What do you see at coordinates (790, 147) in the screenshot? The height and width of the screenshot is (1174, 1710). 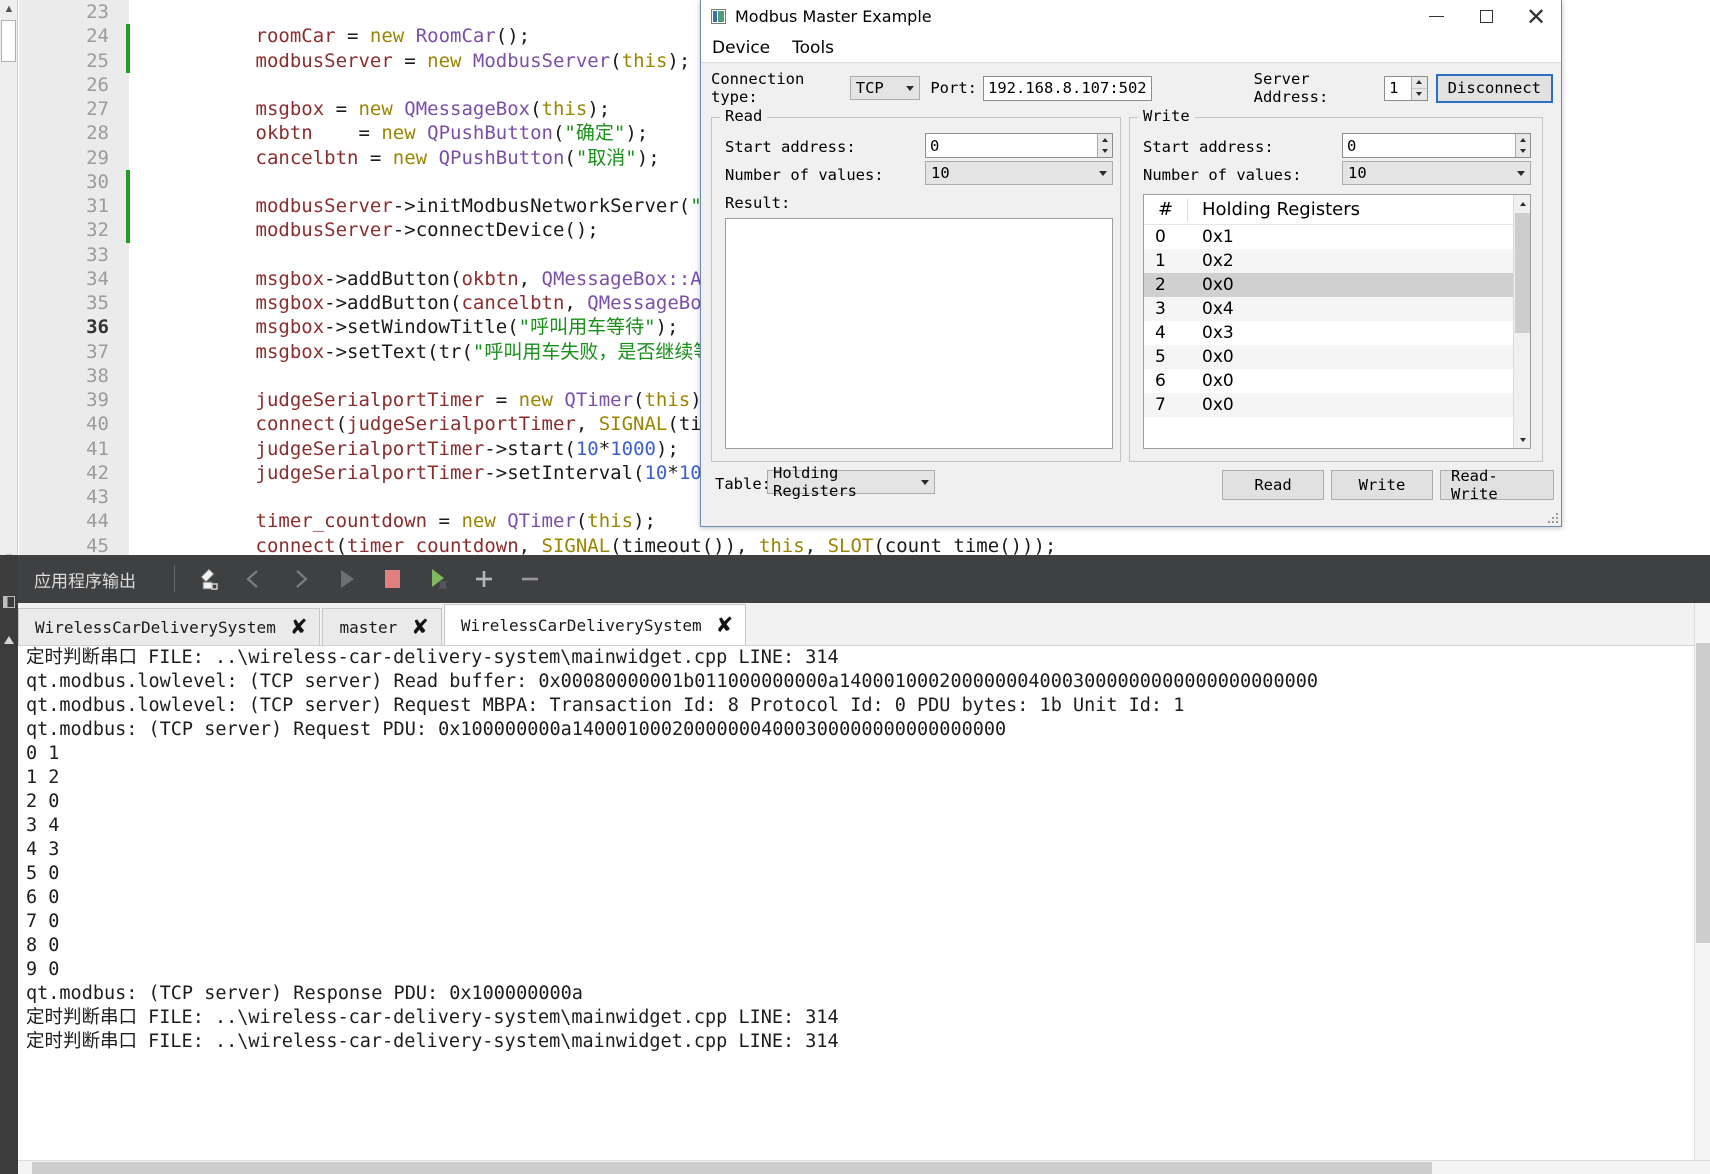 I see `read-start-address-label: Start address:` at bounding box center [790, 147].